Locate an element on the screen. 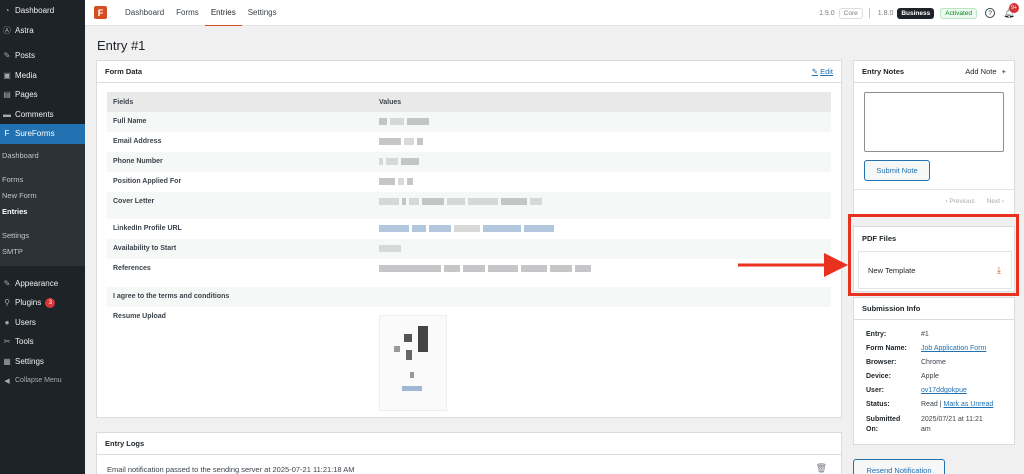 This screenshot has width=1024, height=474. table-row: Cover Letter is located at coordinates (469, 205).